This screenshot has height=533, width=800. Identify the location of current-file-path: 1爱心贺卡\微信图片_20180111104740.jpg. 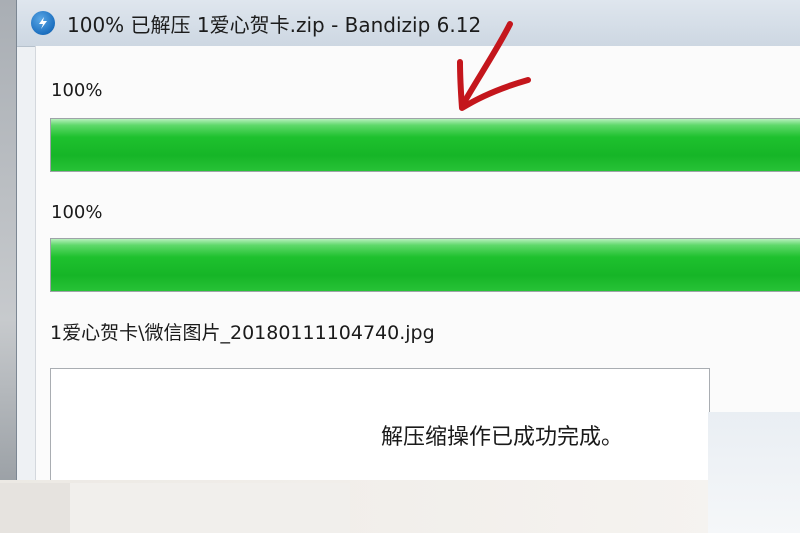
(242, 333).